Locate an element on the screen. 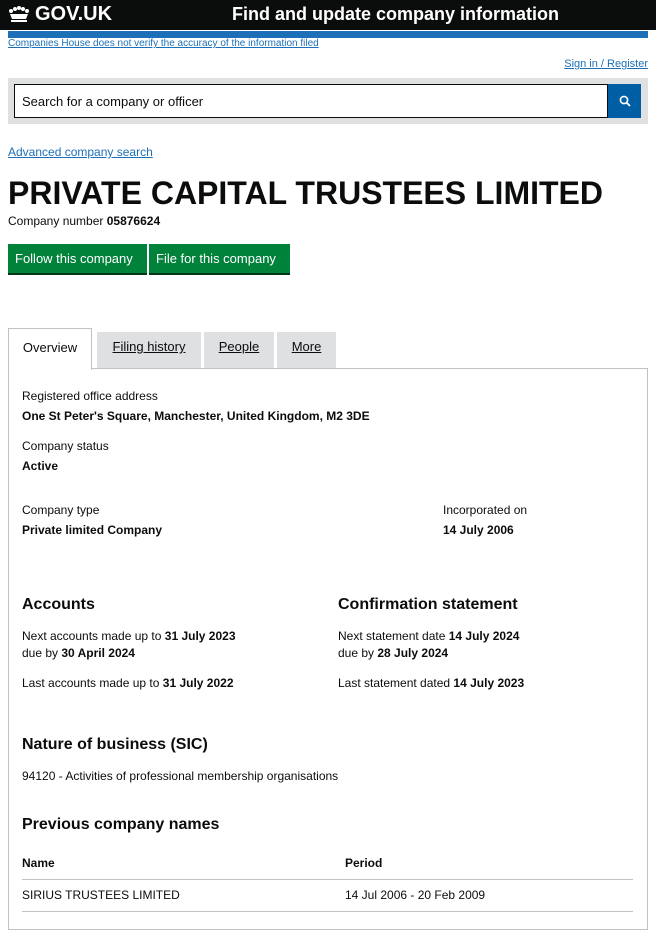 This screenshot has height=940, width=656. accounts-last: Last accounts made up to 31 July 2022 is located at coordinates (128, 683).